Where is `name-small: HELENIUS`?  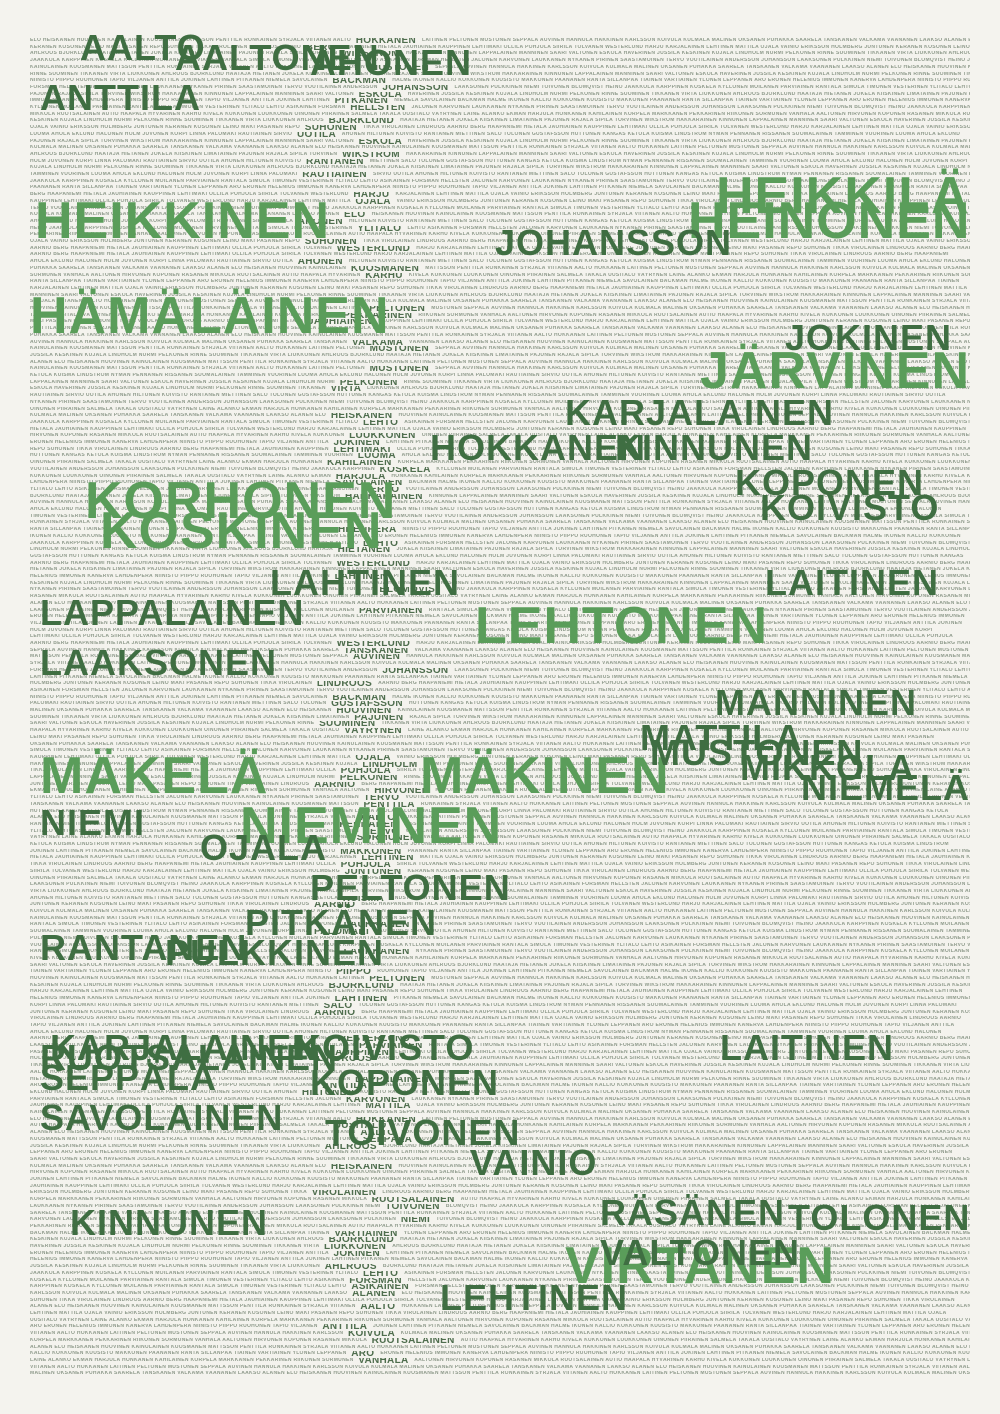
name-small: HELENIUS is located at coordinates (282, 188).